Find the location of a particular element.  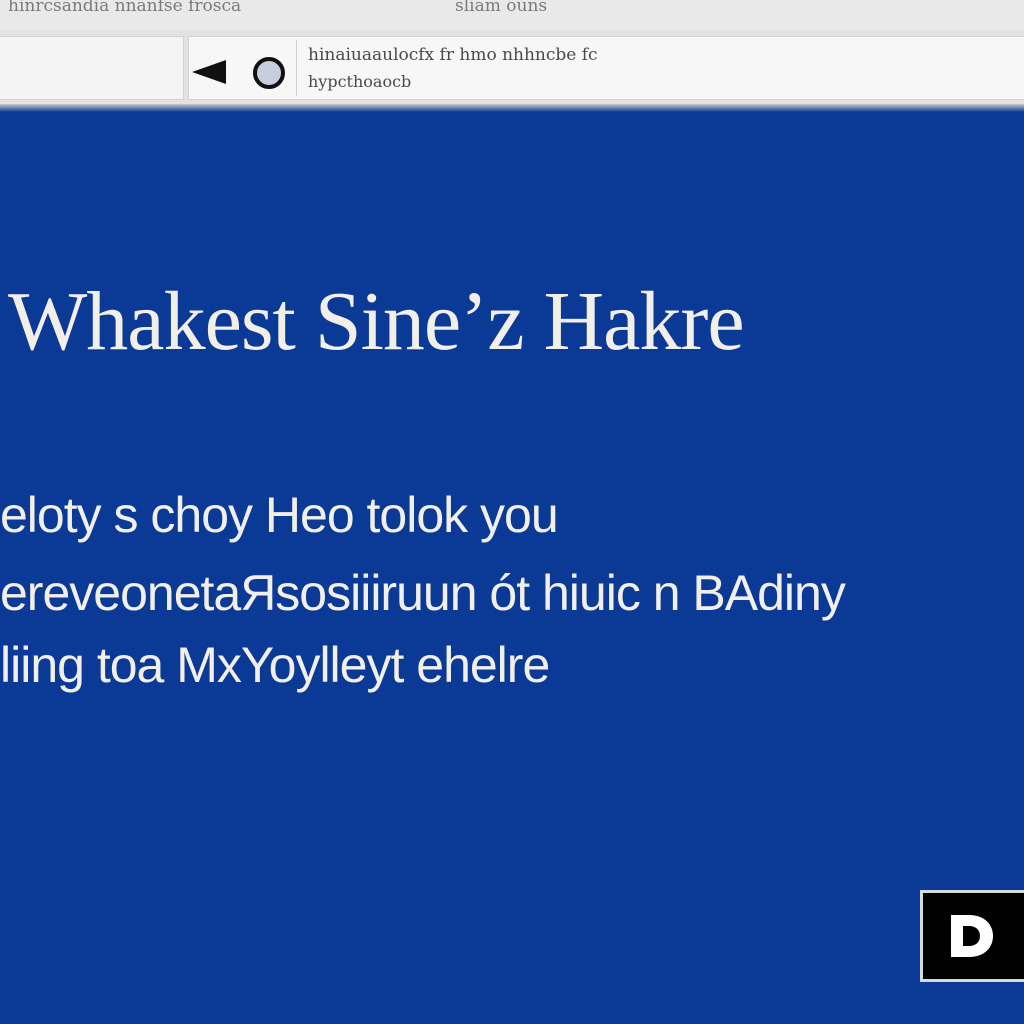

reload-button is located at coordinates (269, 73).